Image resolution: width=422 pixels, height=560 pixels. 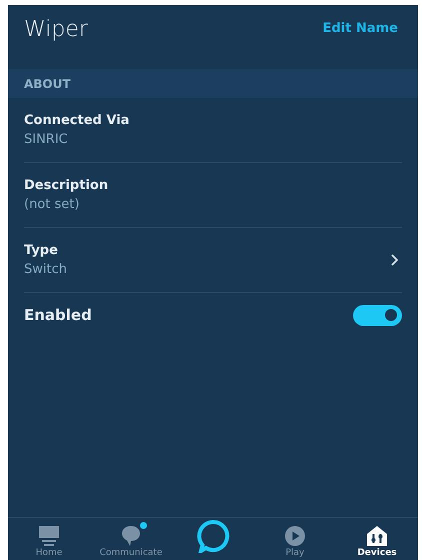 I want to click on nav-tab: Devices, so click(x=377, y=540).